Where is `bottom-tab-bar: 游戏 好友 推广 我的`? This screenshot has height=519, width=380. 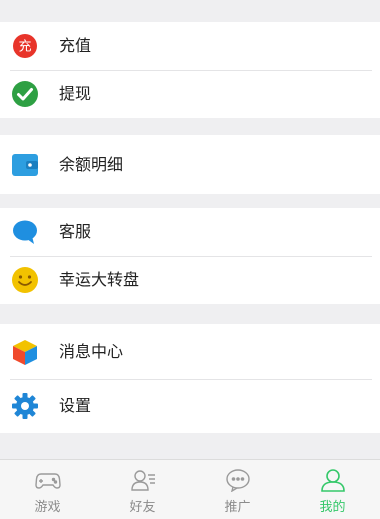 bottom-tab-bar: 游戏 好友 推广 我的 is located at coordinates (190, 489).